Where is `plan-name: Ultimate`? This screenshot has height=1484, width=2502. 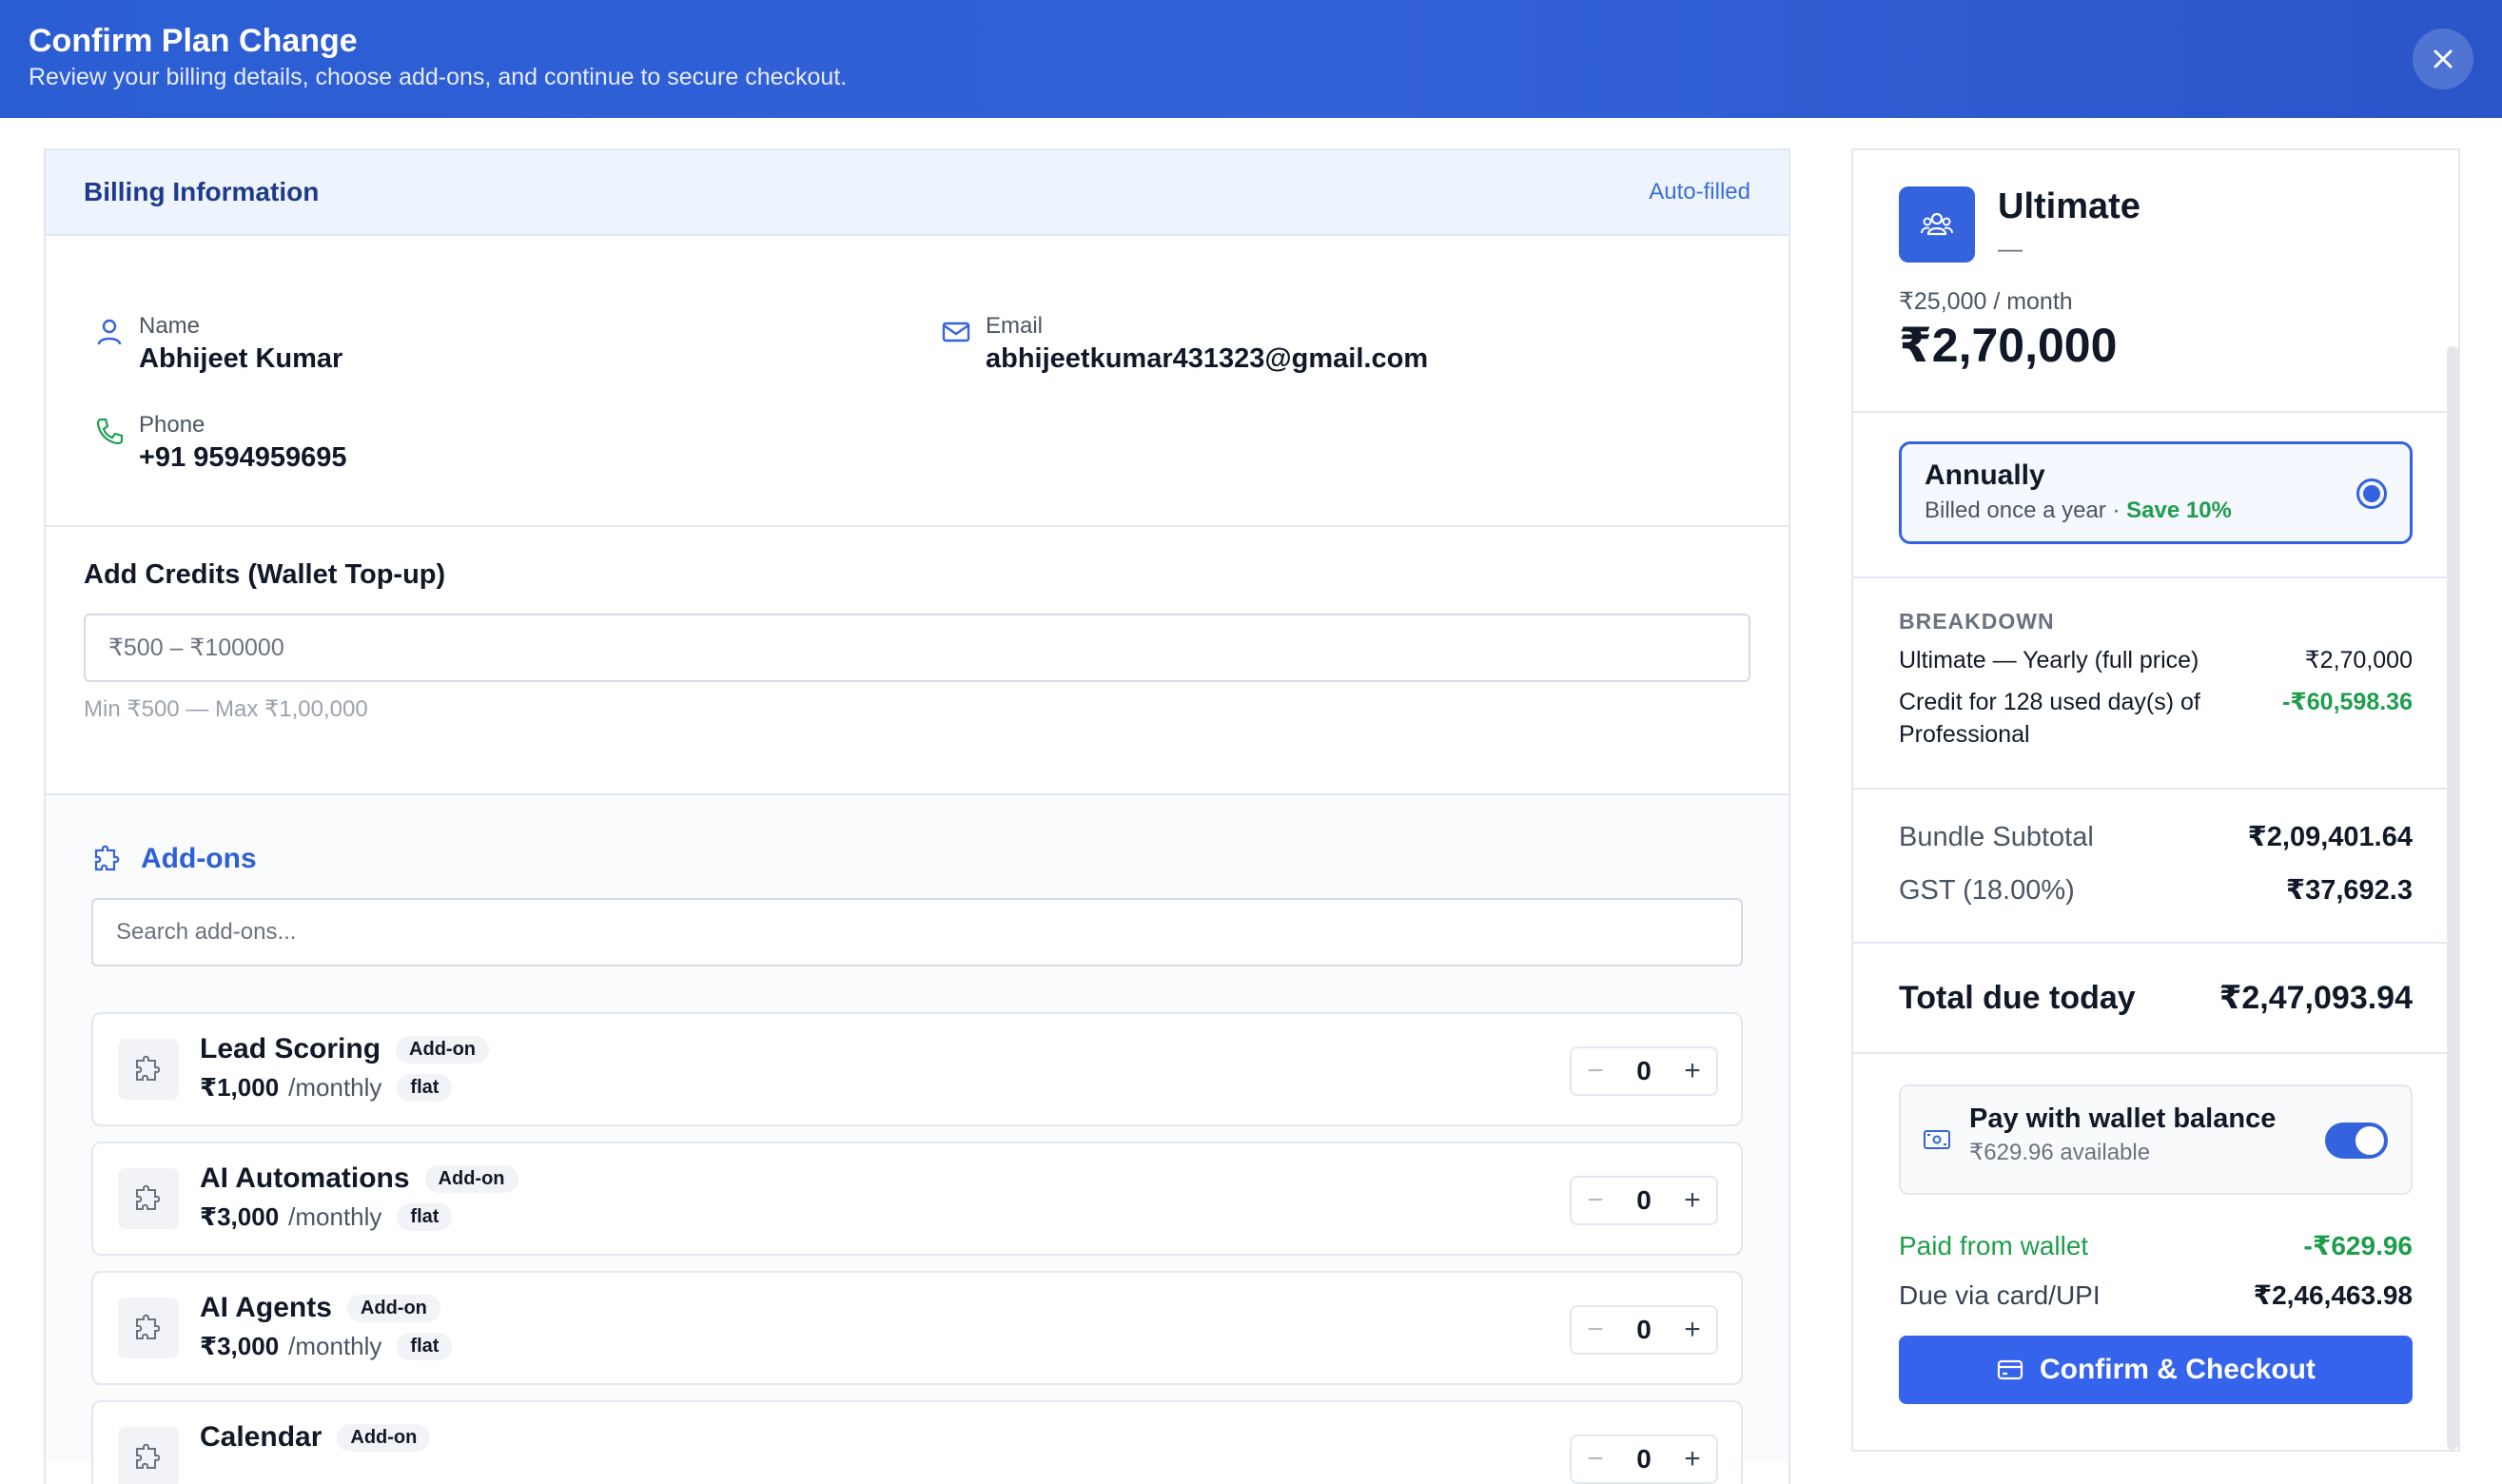 plan-name: Ultimate is located at coordinates (2069, 206).